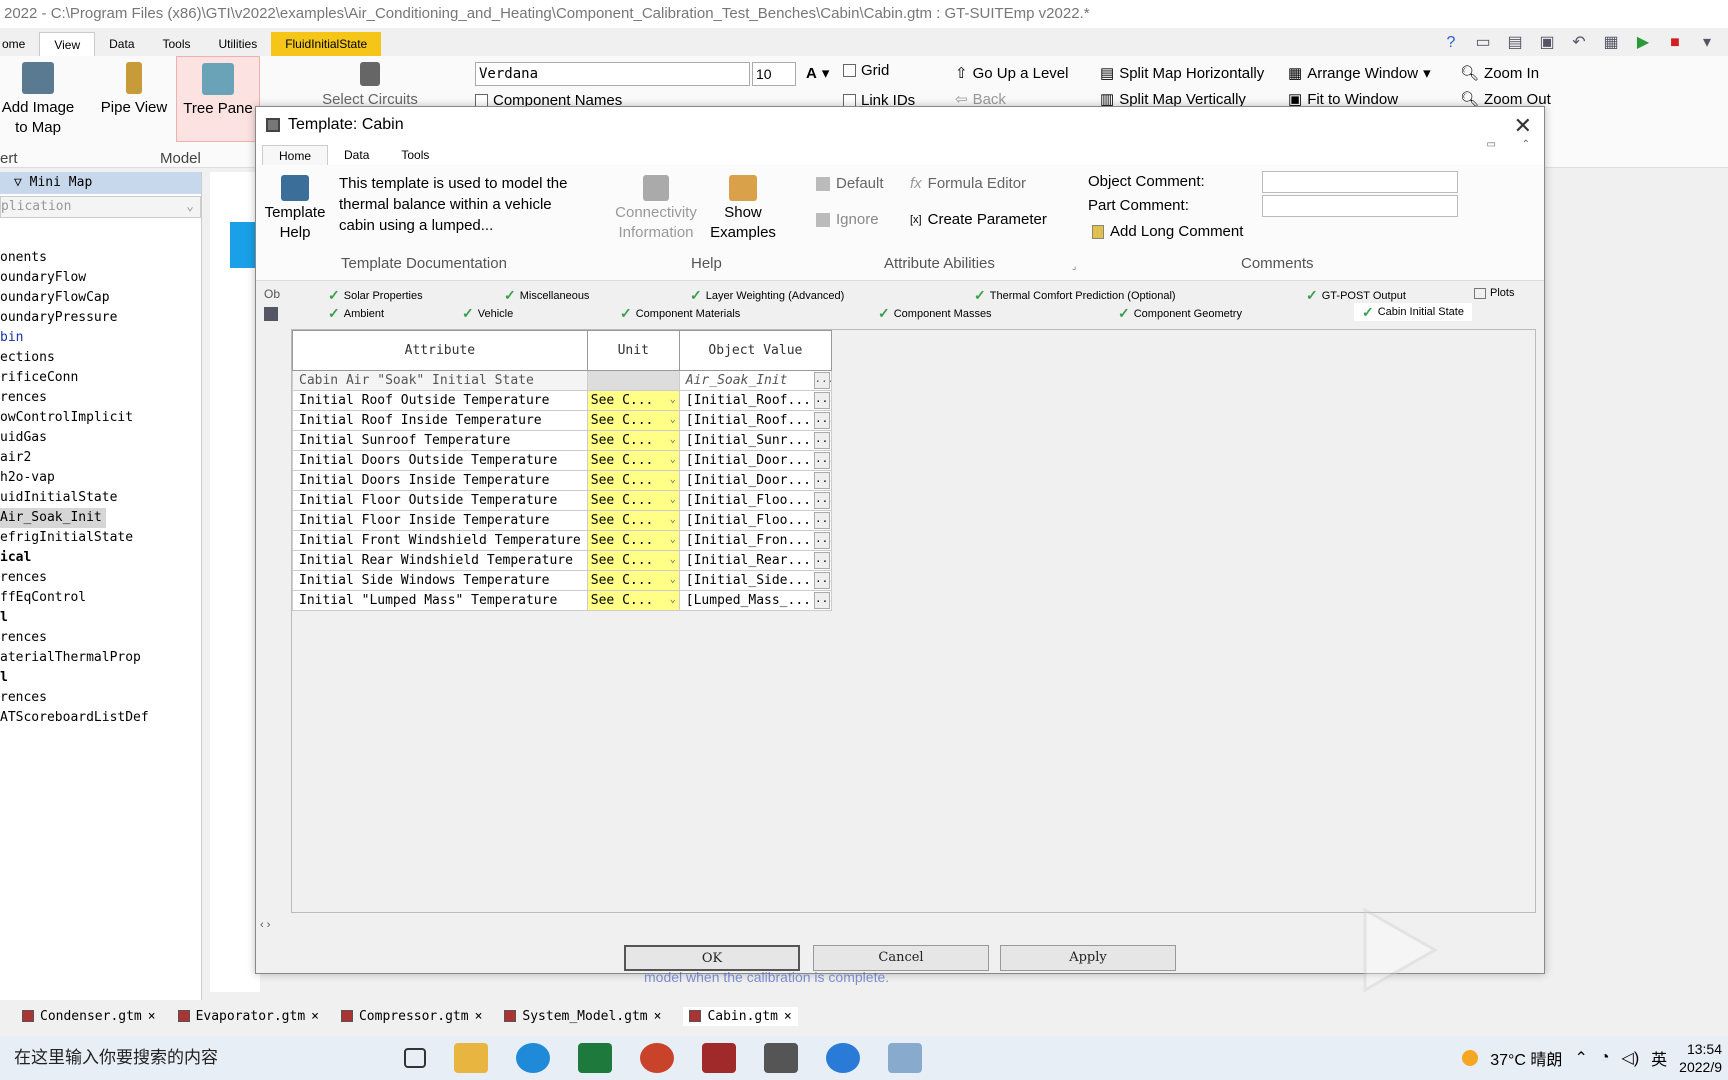 The height and width of the screenshot is (1080, 1728). Describe the element at coordinates (440, 560) in the screenshot. I see `attribute-cell: Initial Rear Windshield Temperature` at that location.